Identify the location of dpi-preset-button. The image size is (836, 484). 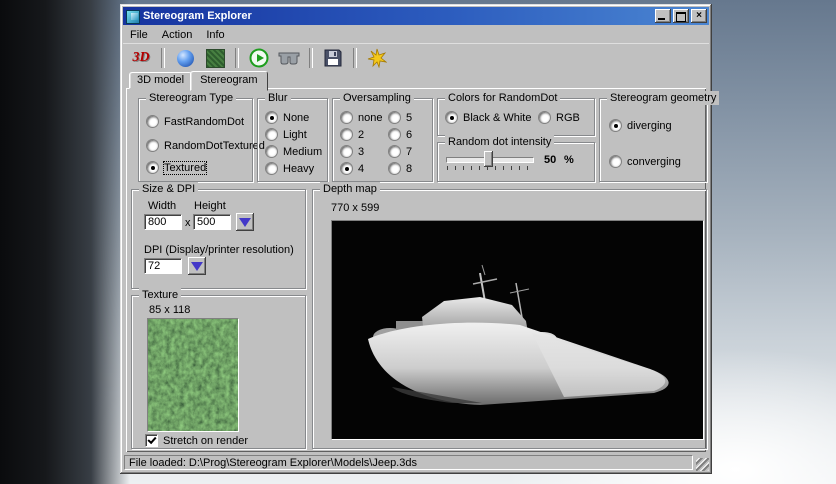
(197, 266).